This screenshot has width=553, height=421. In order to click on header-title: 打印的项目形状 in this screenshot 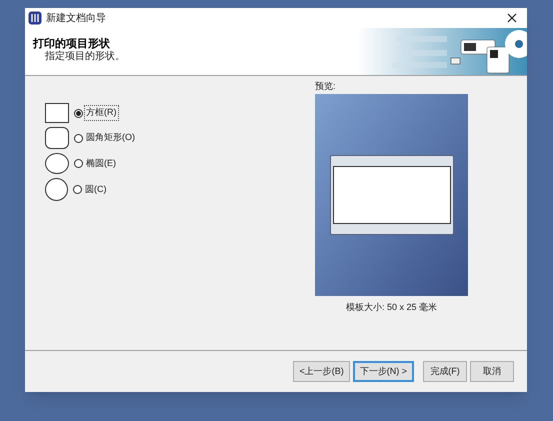, I will do `click(72, 44)`.